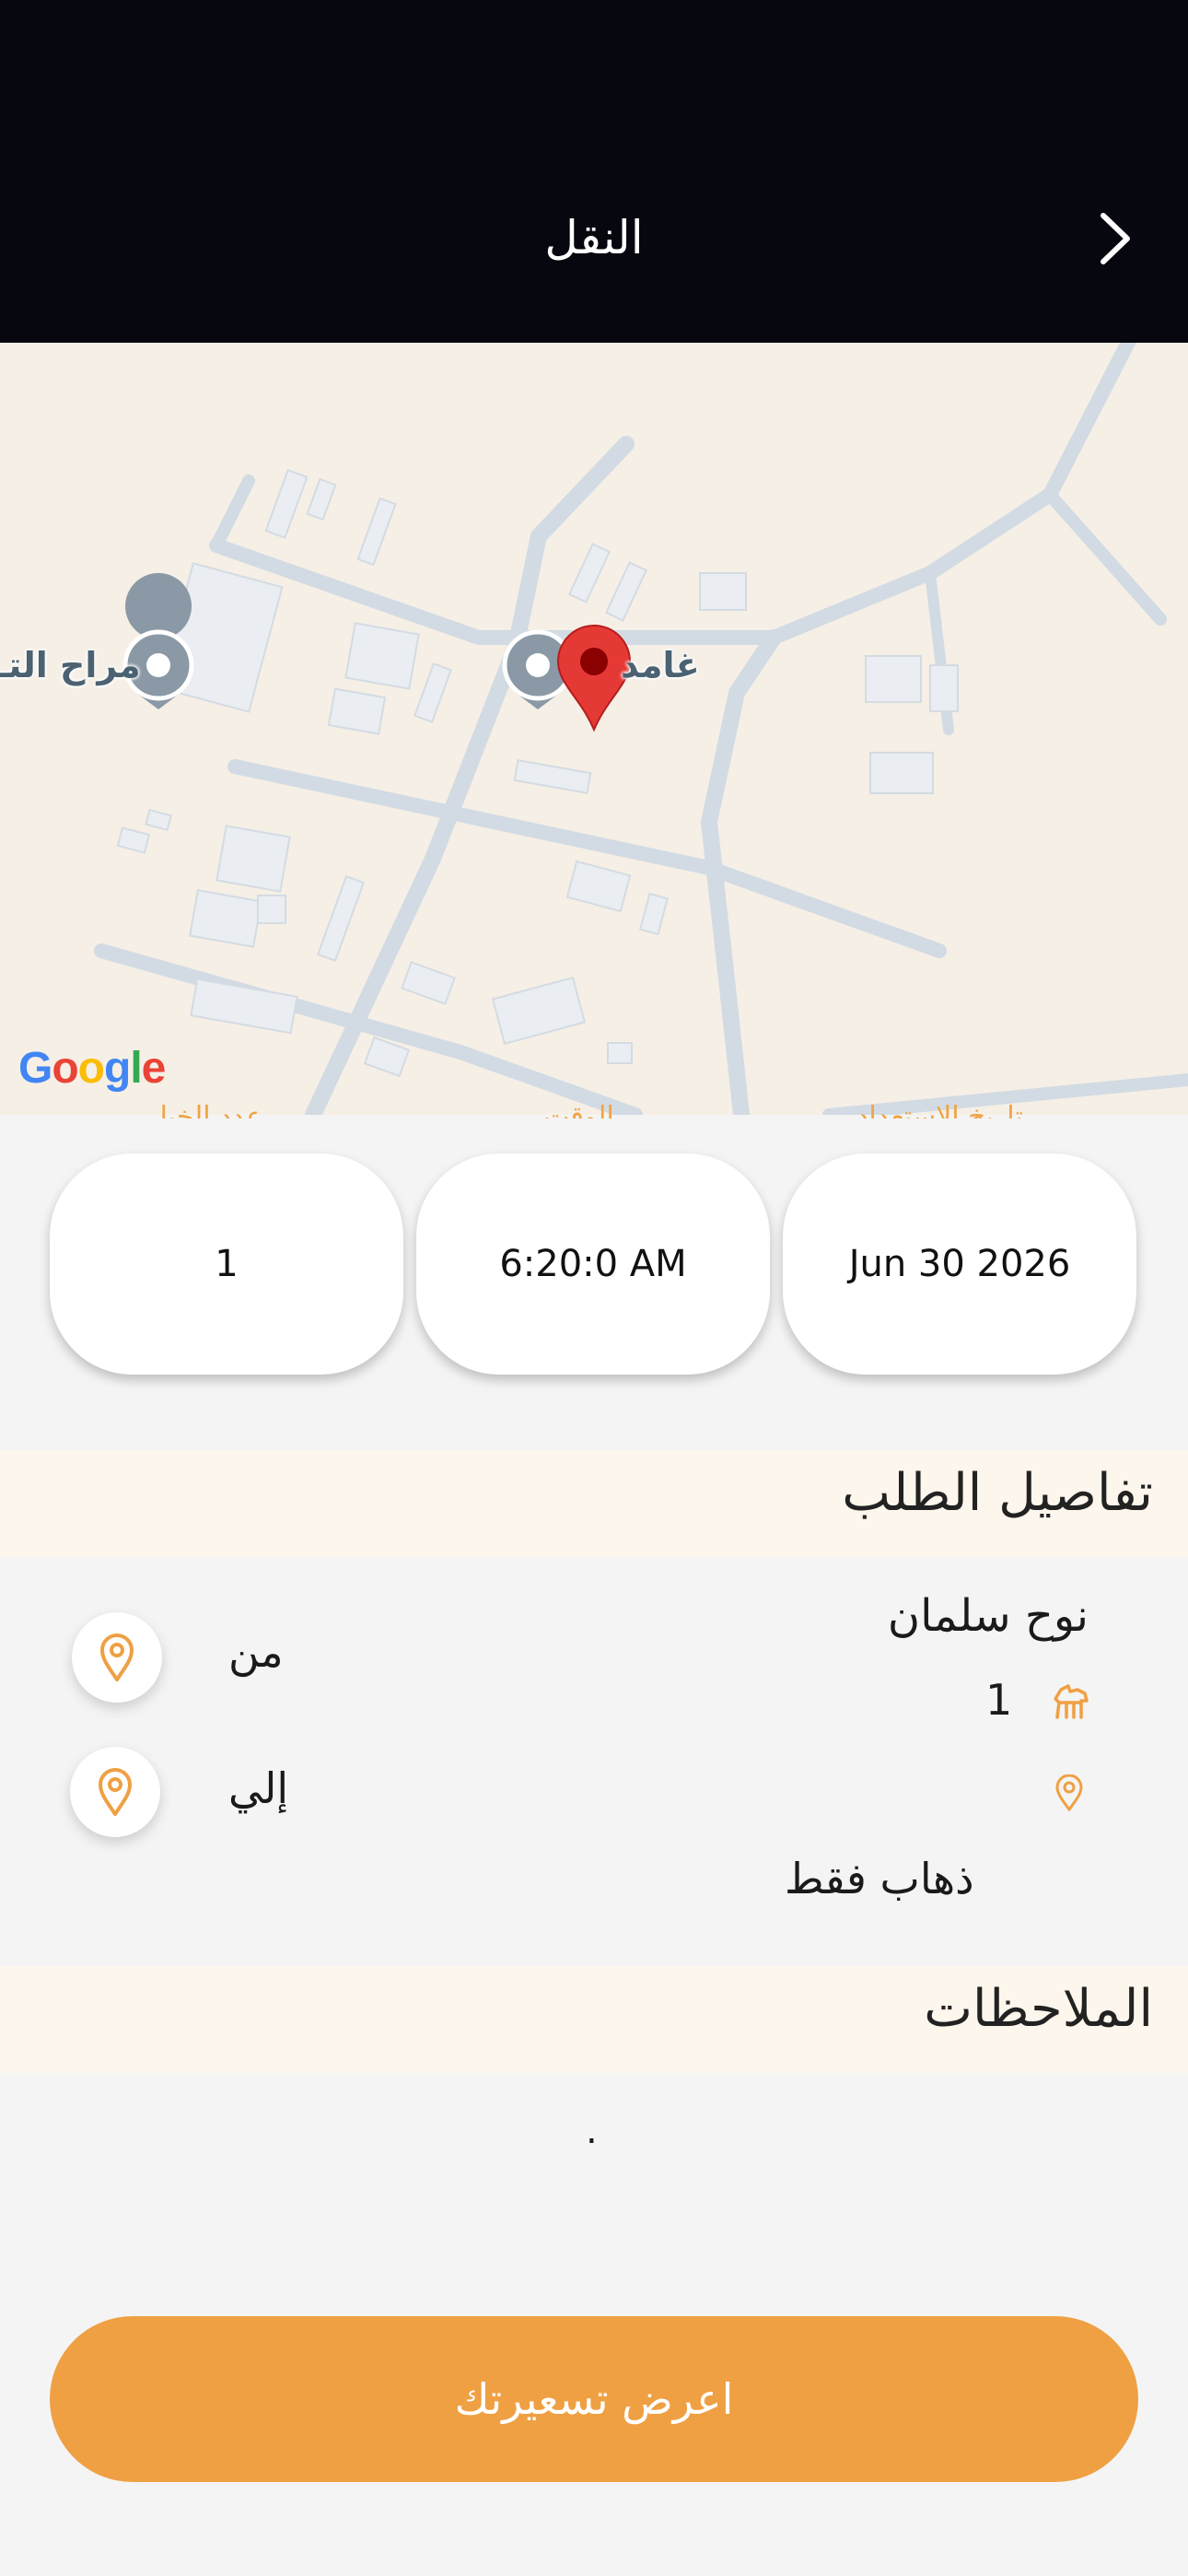 This screenshot has width=1188, height=2576. Describe the element at coordinates (959, 1264) in the screenshot. I see `date-card: Jun 30 2026` at that location.